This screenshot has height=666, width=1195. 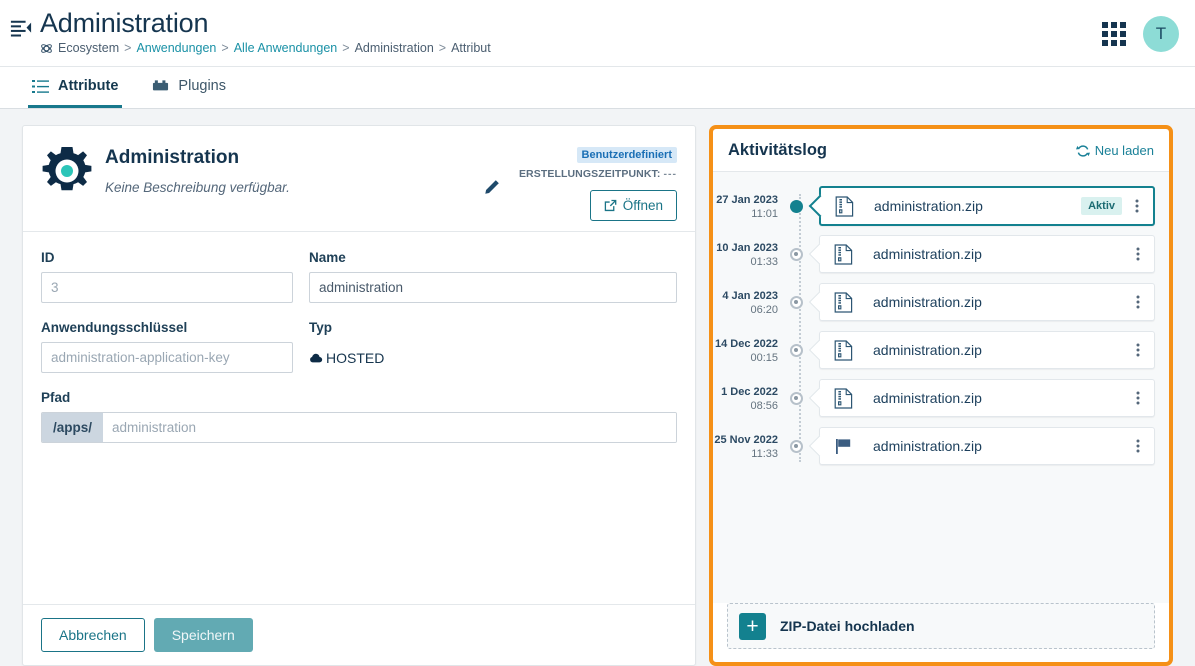 I want to click on entry-time: 11:33, so click(x=764, y=453).